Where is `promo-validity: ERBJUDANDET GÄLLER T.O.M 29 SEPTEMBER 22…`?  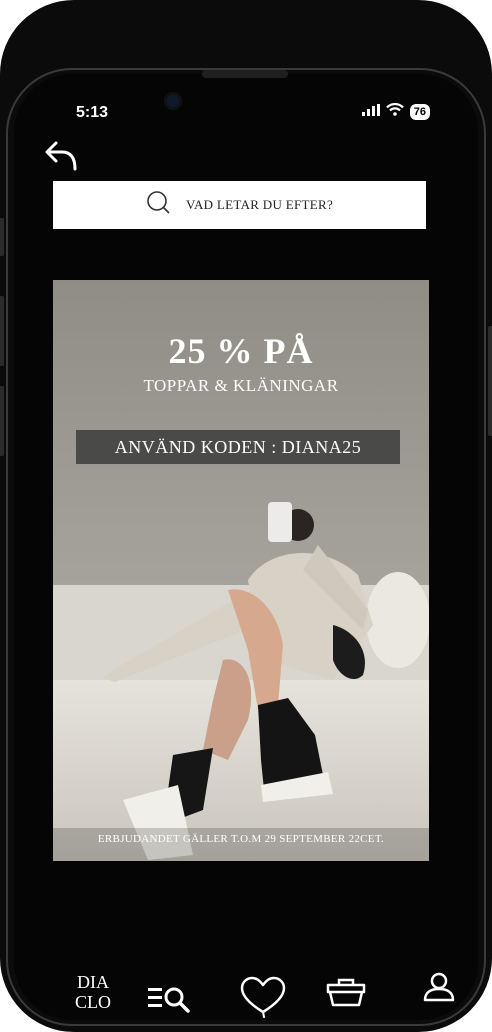 promo-validity: ERBJUDANDET GÄLLER T.O.M 29 SEPTEMBER 22… is located at coordinates (241, 839).